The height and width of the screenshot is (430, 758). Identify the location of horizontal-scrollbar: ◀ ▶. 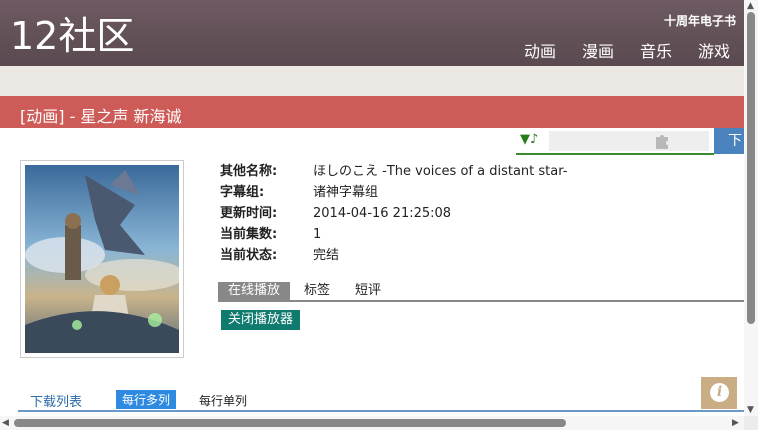
(372, 423).